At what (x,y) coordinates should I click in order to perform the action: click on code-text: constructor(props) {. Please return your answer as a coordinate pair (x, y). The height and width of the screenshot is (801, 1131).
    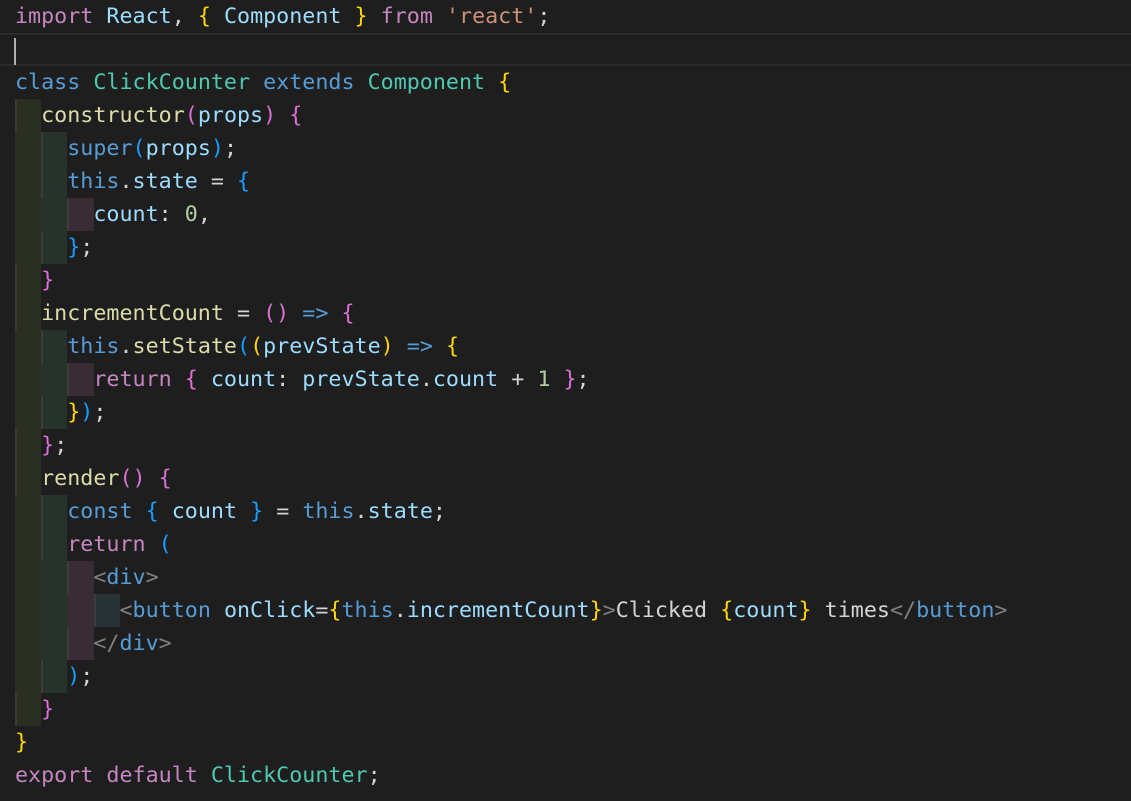
    Looking at the image, I should click on (158, 115).